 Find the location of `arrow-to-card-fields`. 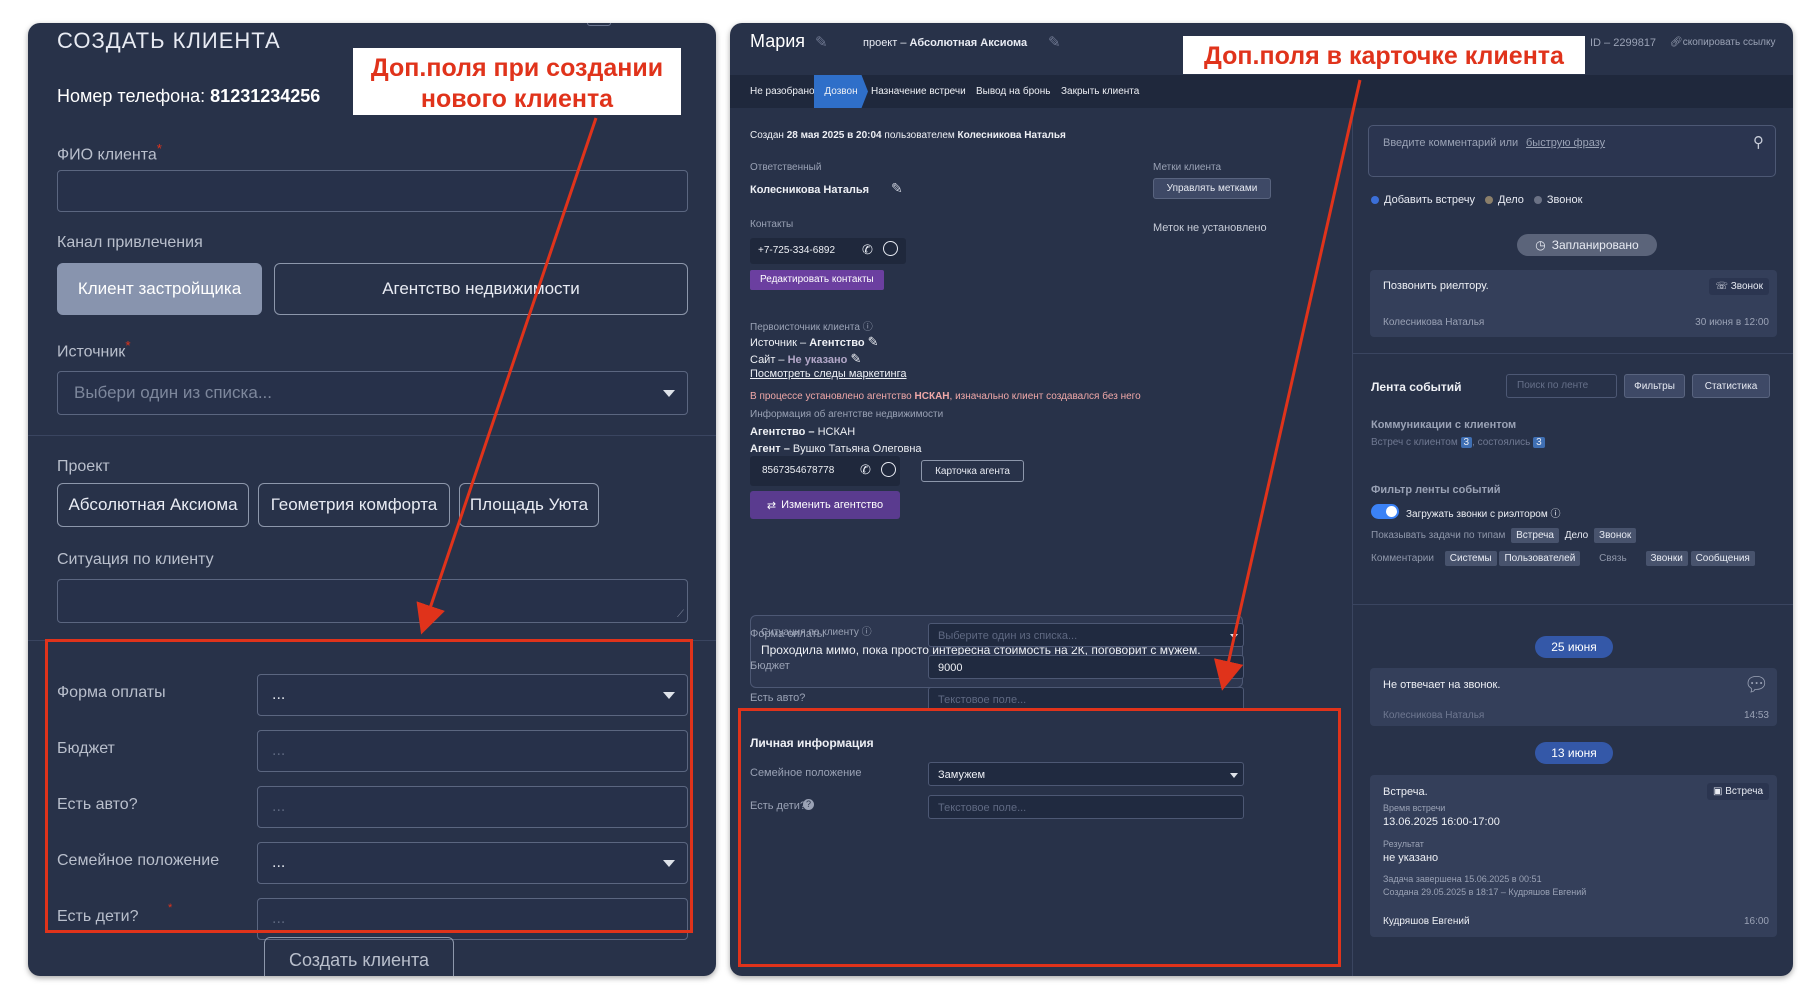

arrow-to-card-fields is located at coordinates (1287, 385).